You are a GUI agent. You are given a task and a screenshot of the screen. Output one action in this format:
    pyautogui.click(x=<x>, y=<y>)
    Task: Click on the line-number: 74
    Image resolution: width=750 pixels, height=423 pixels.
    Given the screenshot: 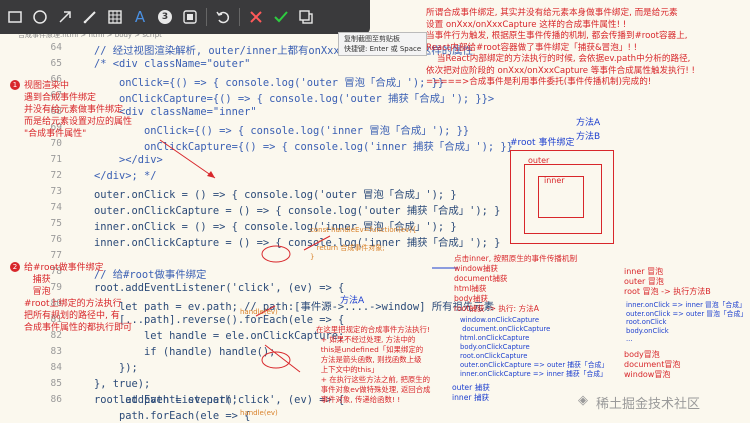 What is the action you would take?
    pyautogui.click(x=56, y=207)
    